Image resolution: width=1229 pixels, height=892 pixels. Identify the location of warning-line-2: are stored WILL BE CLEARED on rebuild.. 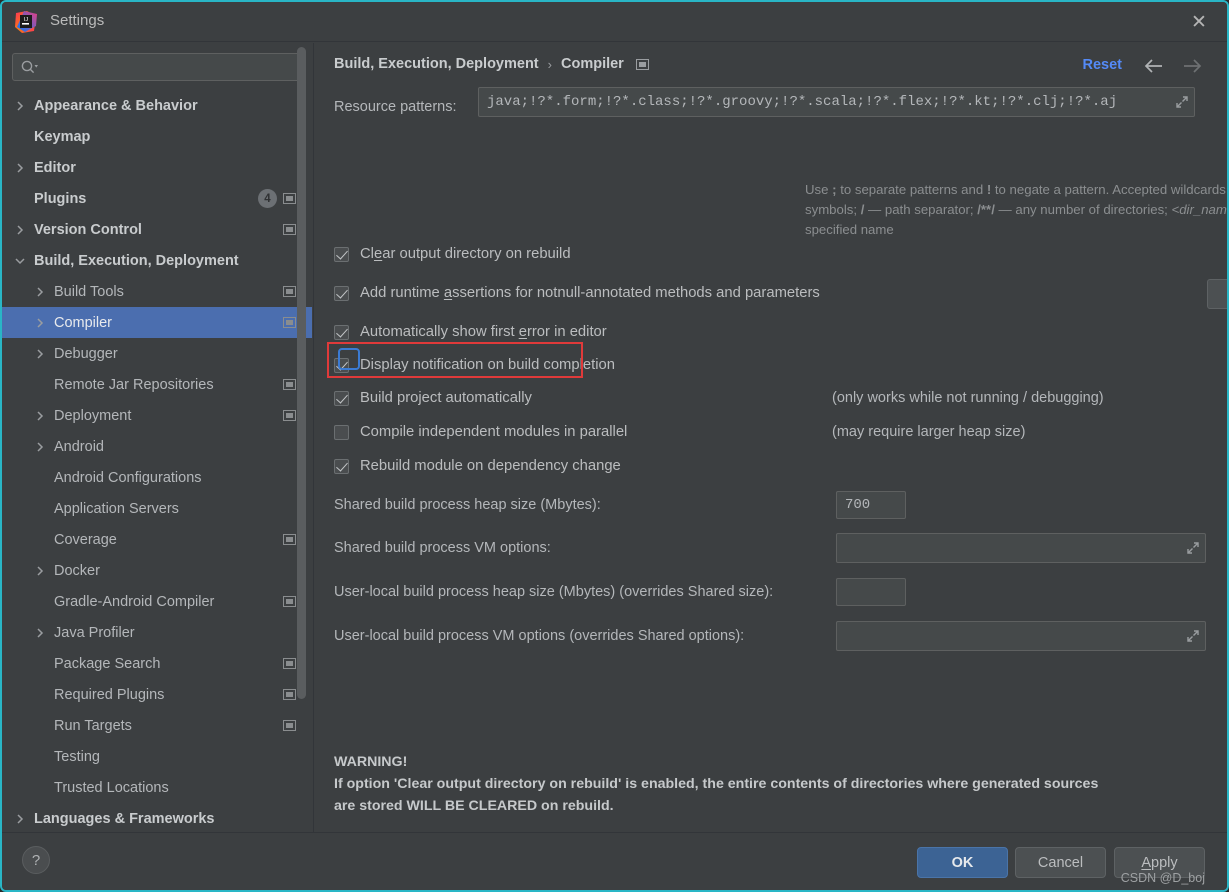
(474, 806).